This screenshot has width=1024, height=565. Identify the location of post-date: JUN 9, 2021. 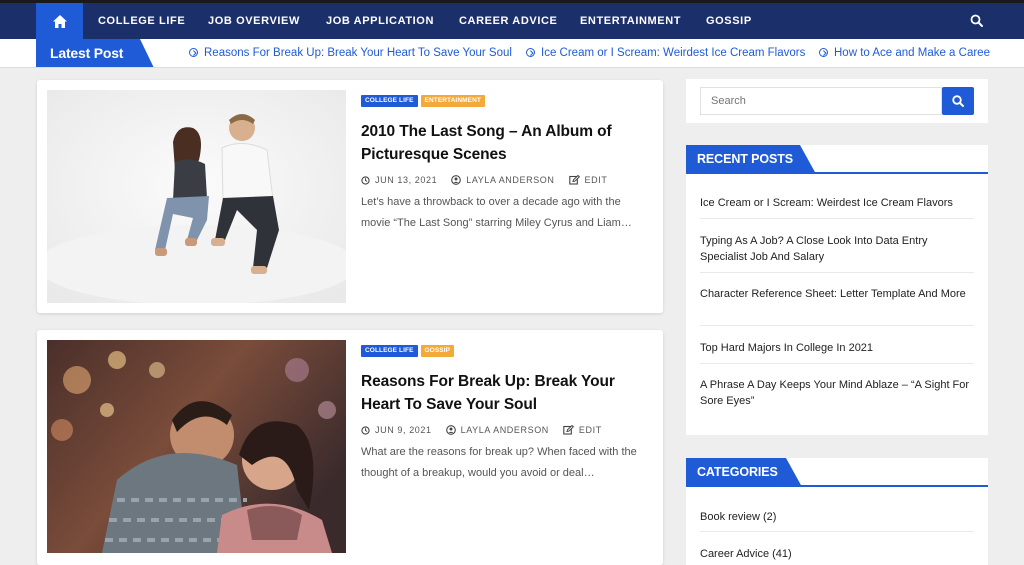
(403, 430).